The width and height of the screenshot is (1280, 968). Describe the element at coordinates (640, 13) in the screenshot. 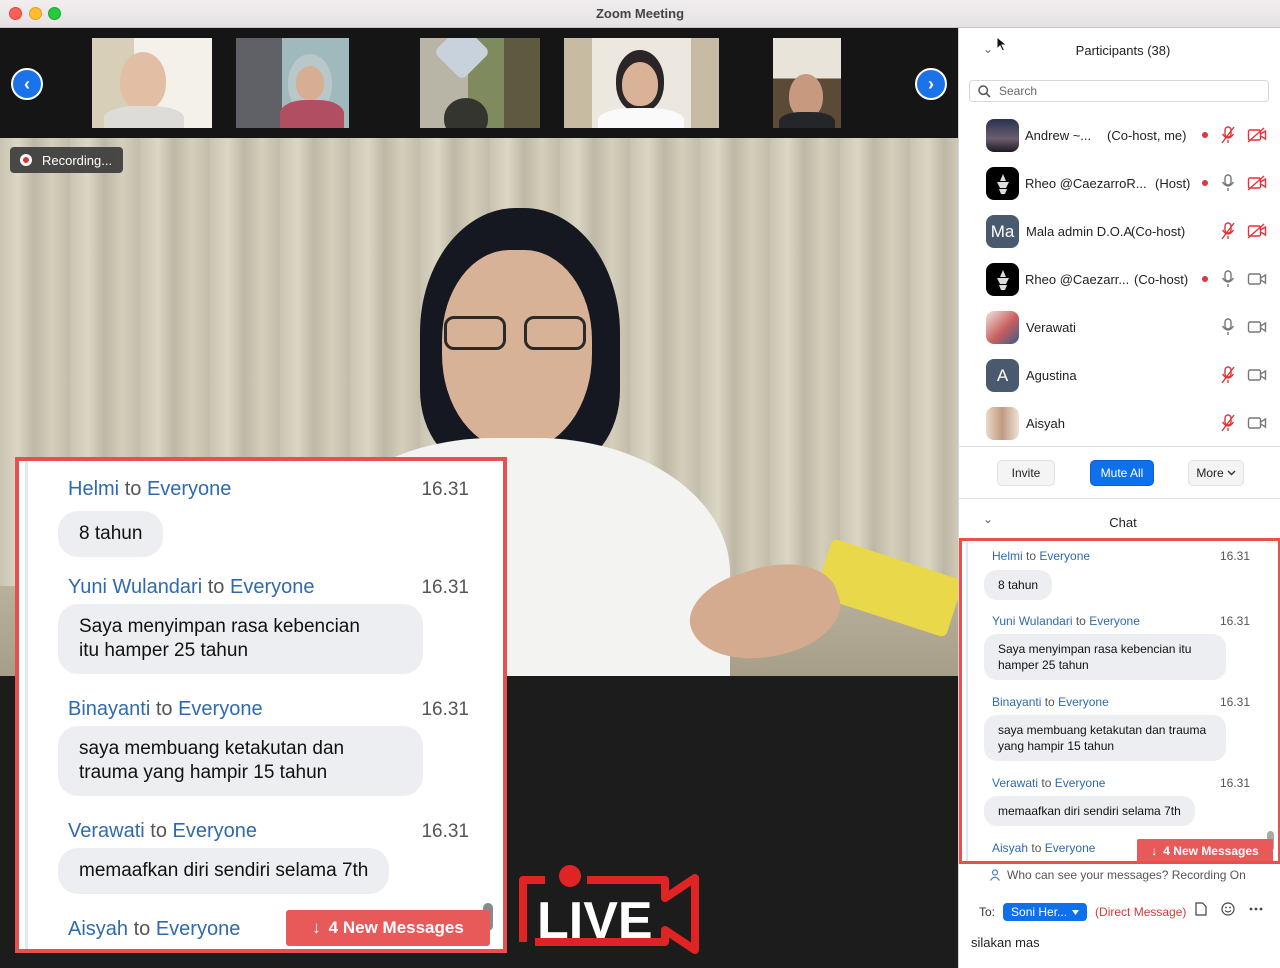

I see `window-title: Zoom Meeting` at that location.